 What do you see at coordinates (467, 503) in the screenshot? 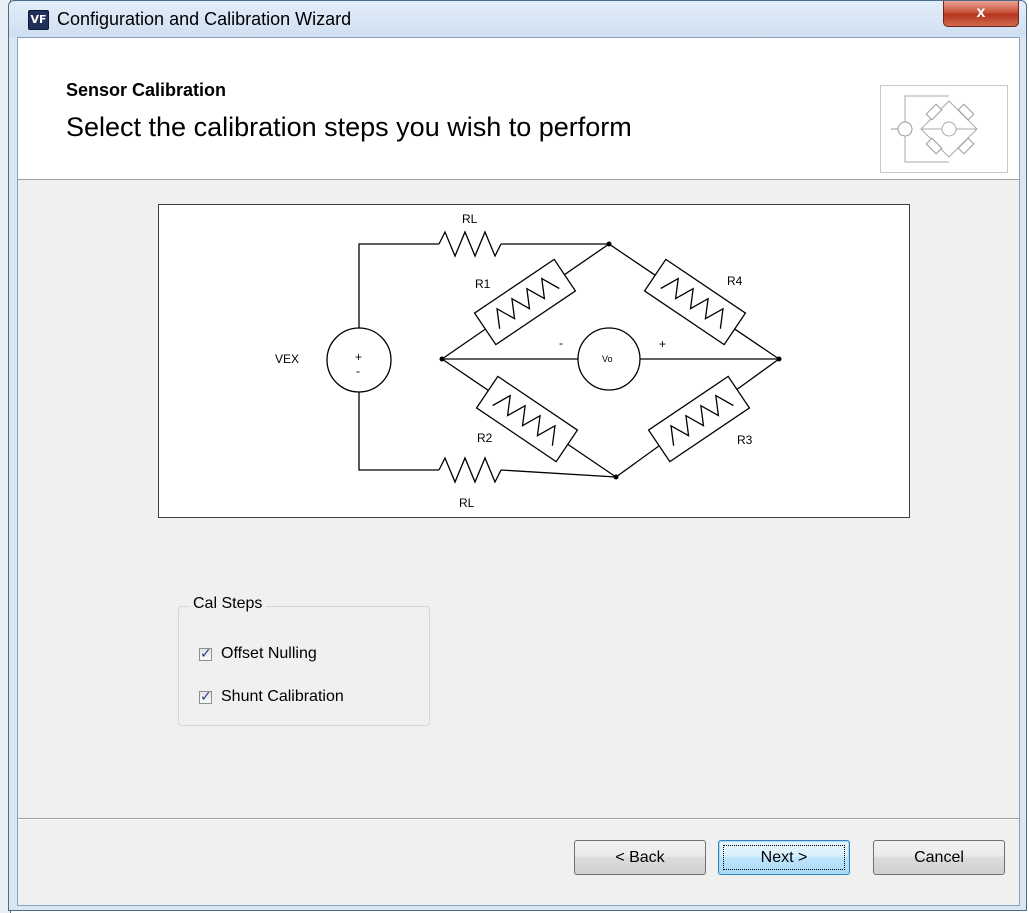
I see `label-rl-bottom: RL` at bounding box center [467, 503].